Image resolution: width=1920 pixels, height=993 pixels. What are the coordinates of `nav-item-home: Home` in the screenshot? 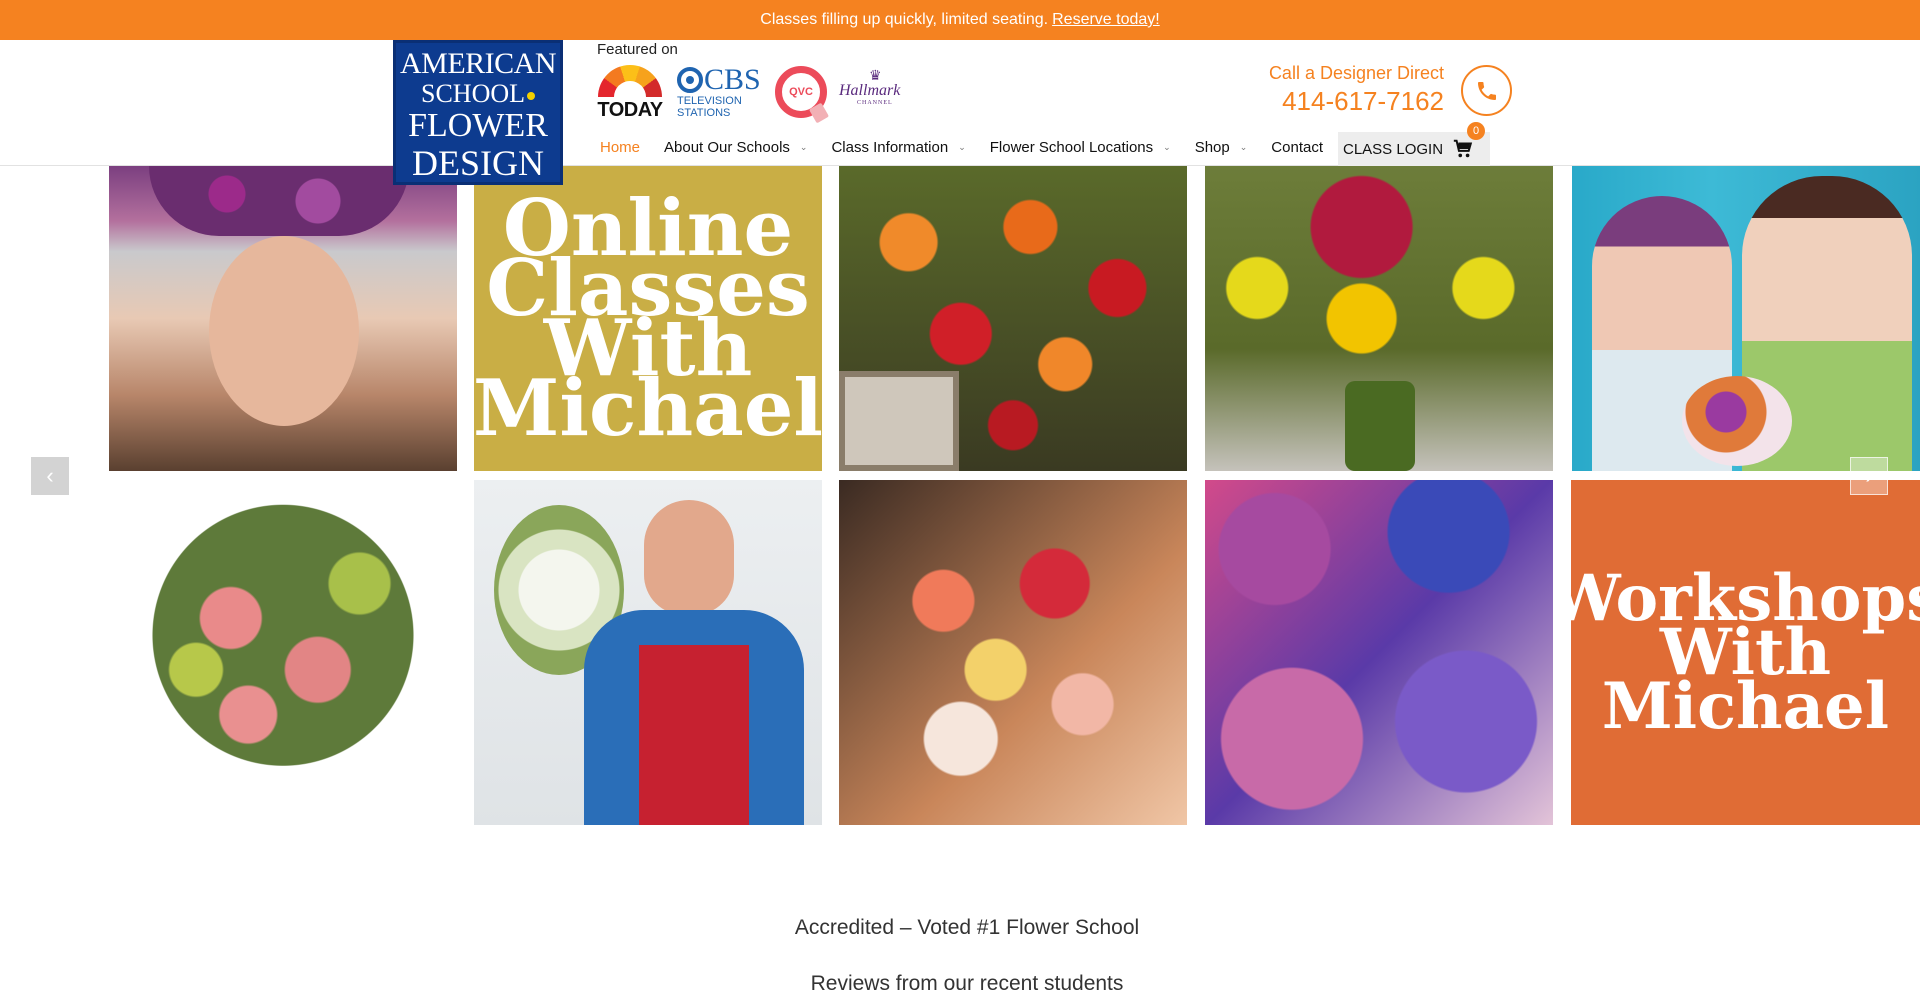 It's located at (620, 147).